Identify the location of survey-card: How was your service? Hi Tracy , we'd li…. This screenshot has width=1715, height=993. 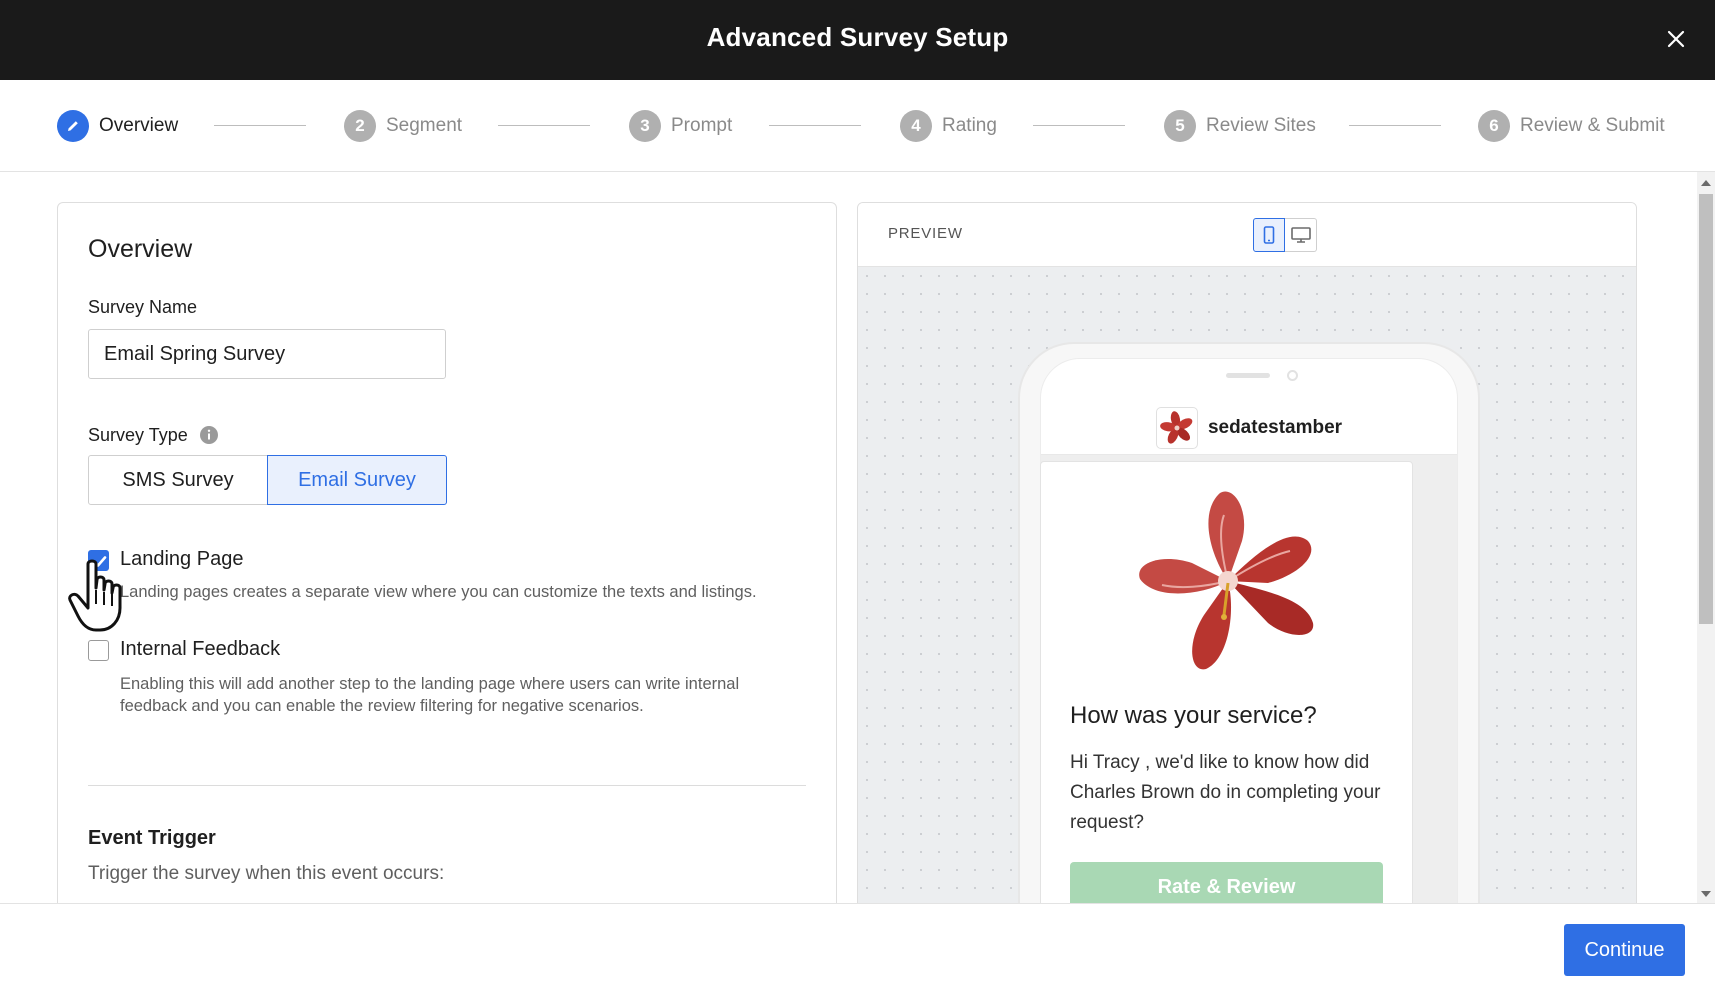
(1226, 682).